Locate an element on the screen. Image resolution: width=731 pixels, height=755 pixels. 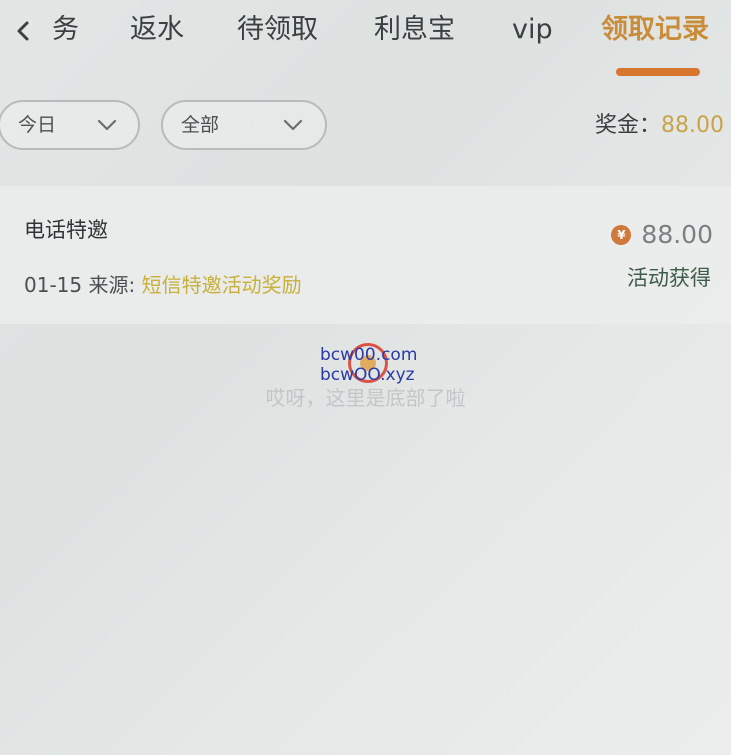
tab-vip: vip is located at coordinates (532, 30).